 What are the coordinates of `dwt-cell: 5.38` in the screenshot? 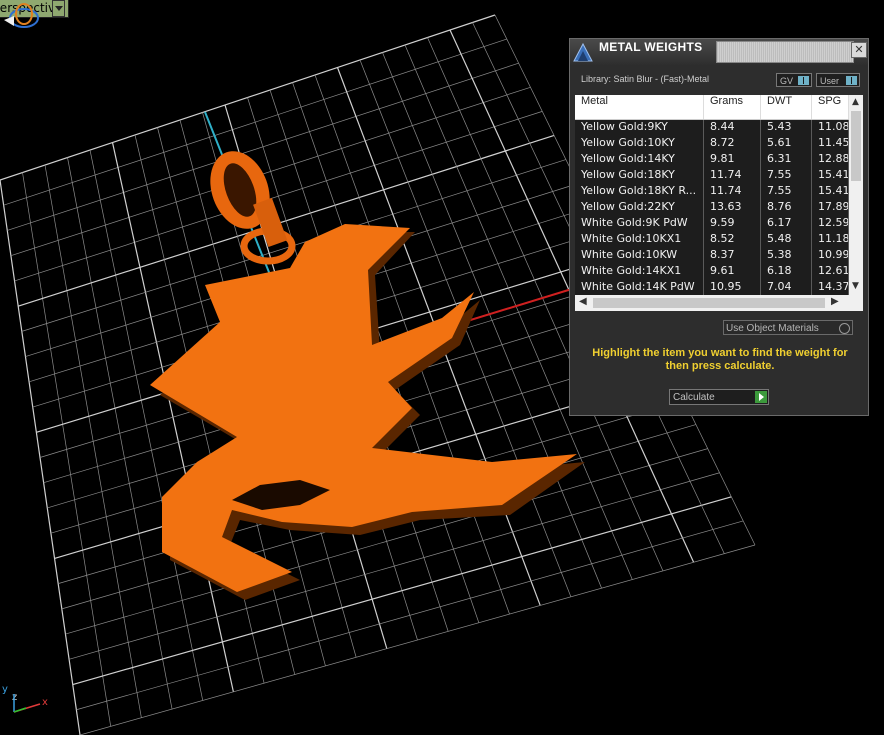 It's located at (786, 256).